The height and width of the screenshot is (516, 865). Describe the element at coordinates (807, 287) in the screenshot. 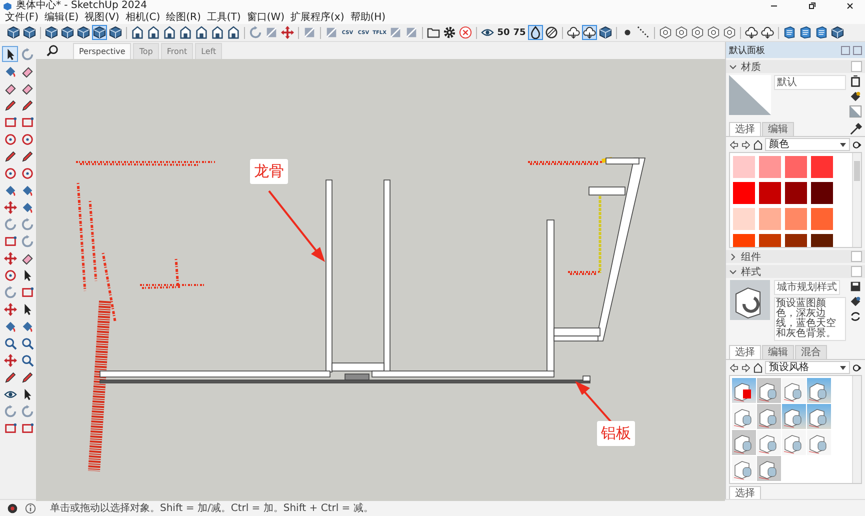

I see `name-field: 城市规划样式` at that location.